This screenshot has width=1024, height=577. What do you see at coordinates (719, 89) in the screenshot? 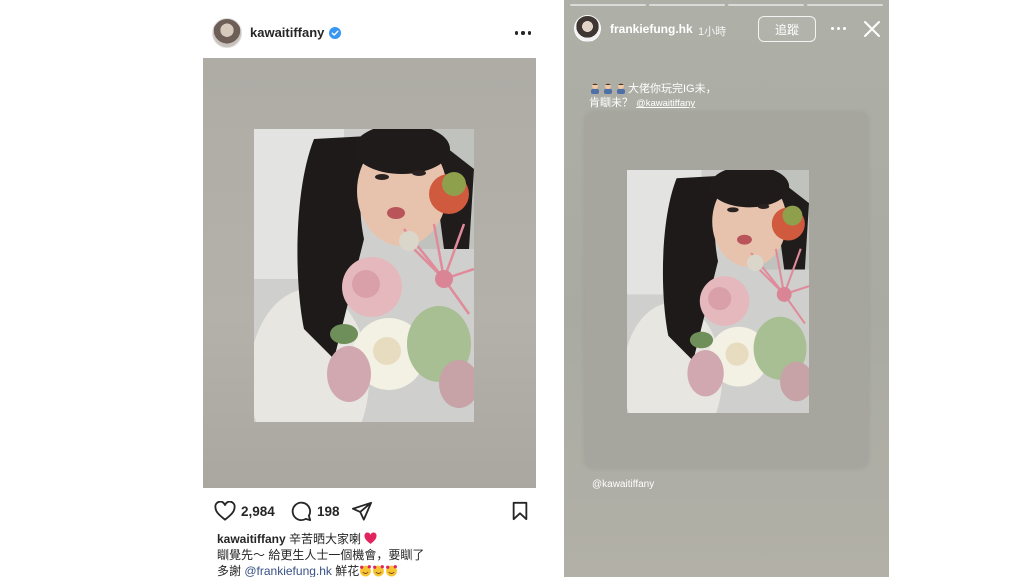
I see `story-text-line-1: 大佬你玩完IG未，` at bounding box center [719, 89].